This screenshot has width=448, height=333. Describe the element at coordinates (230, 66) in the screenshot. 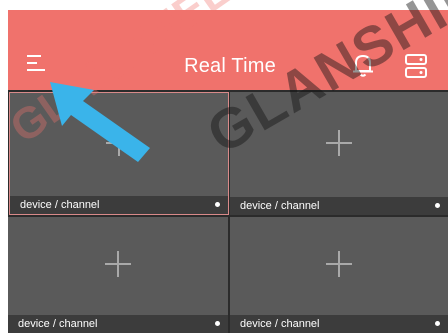

I see `page-title: Real Time` at that location.